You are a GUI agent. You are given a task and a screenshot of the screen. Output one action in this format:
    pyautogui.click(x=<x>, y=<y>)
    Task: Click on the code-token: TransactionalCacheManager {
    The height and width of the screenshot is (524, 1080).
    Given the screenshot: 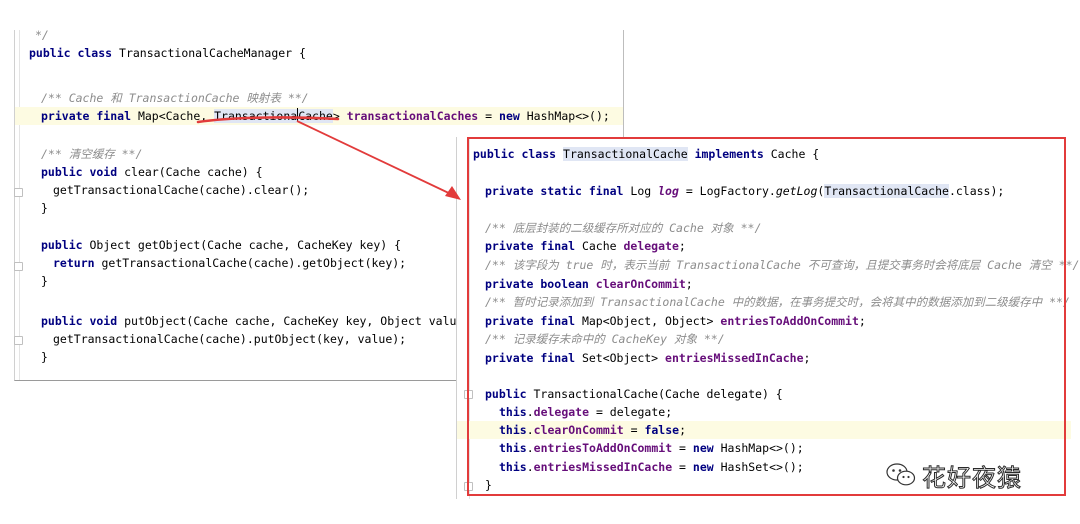 What is the action you would take?
    pyautogui.click(x=212, y=53)
    